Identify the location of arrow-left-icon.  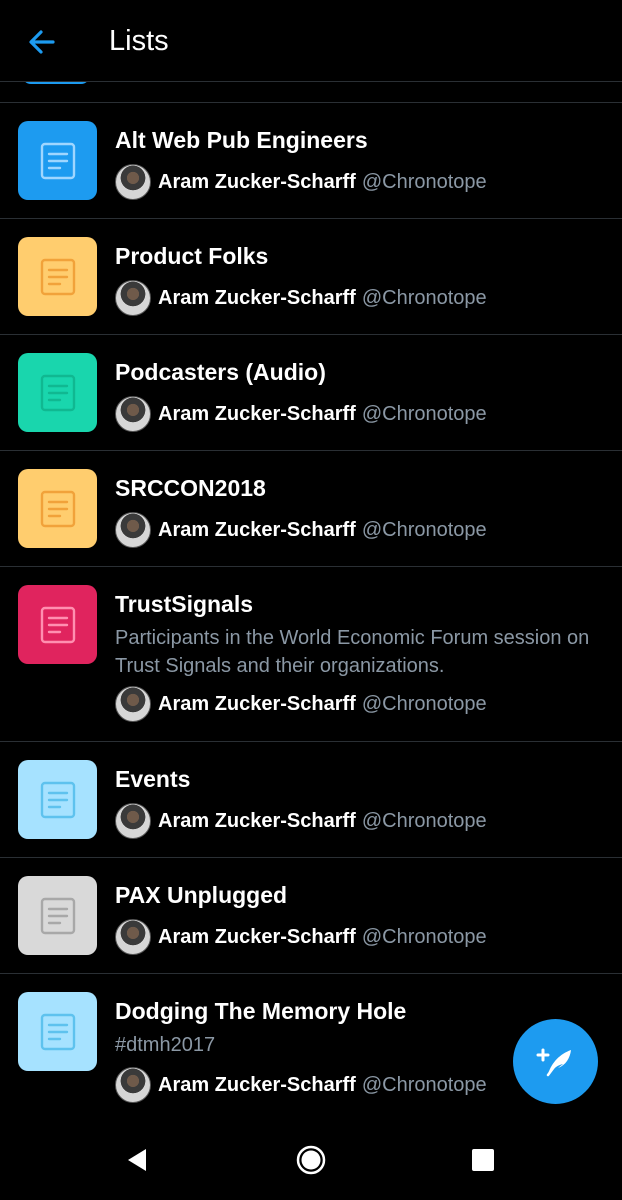
(42, 42).